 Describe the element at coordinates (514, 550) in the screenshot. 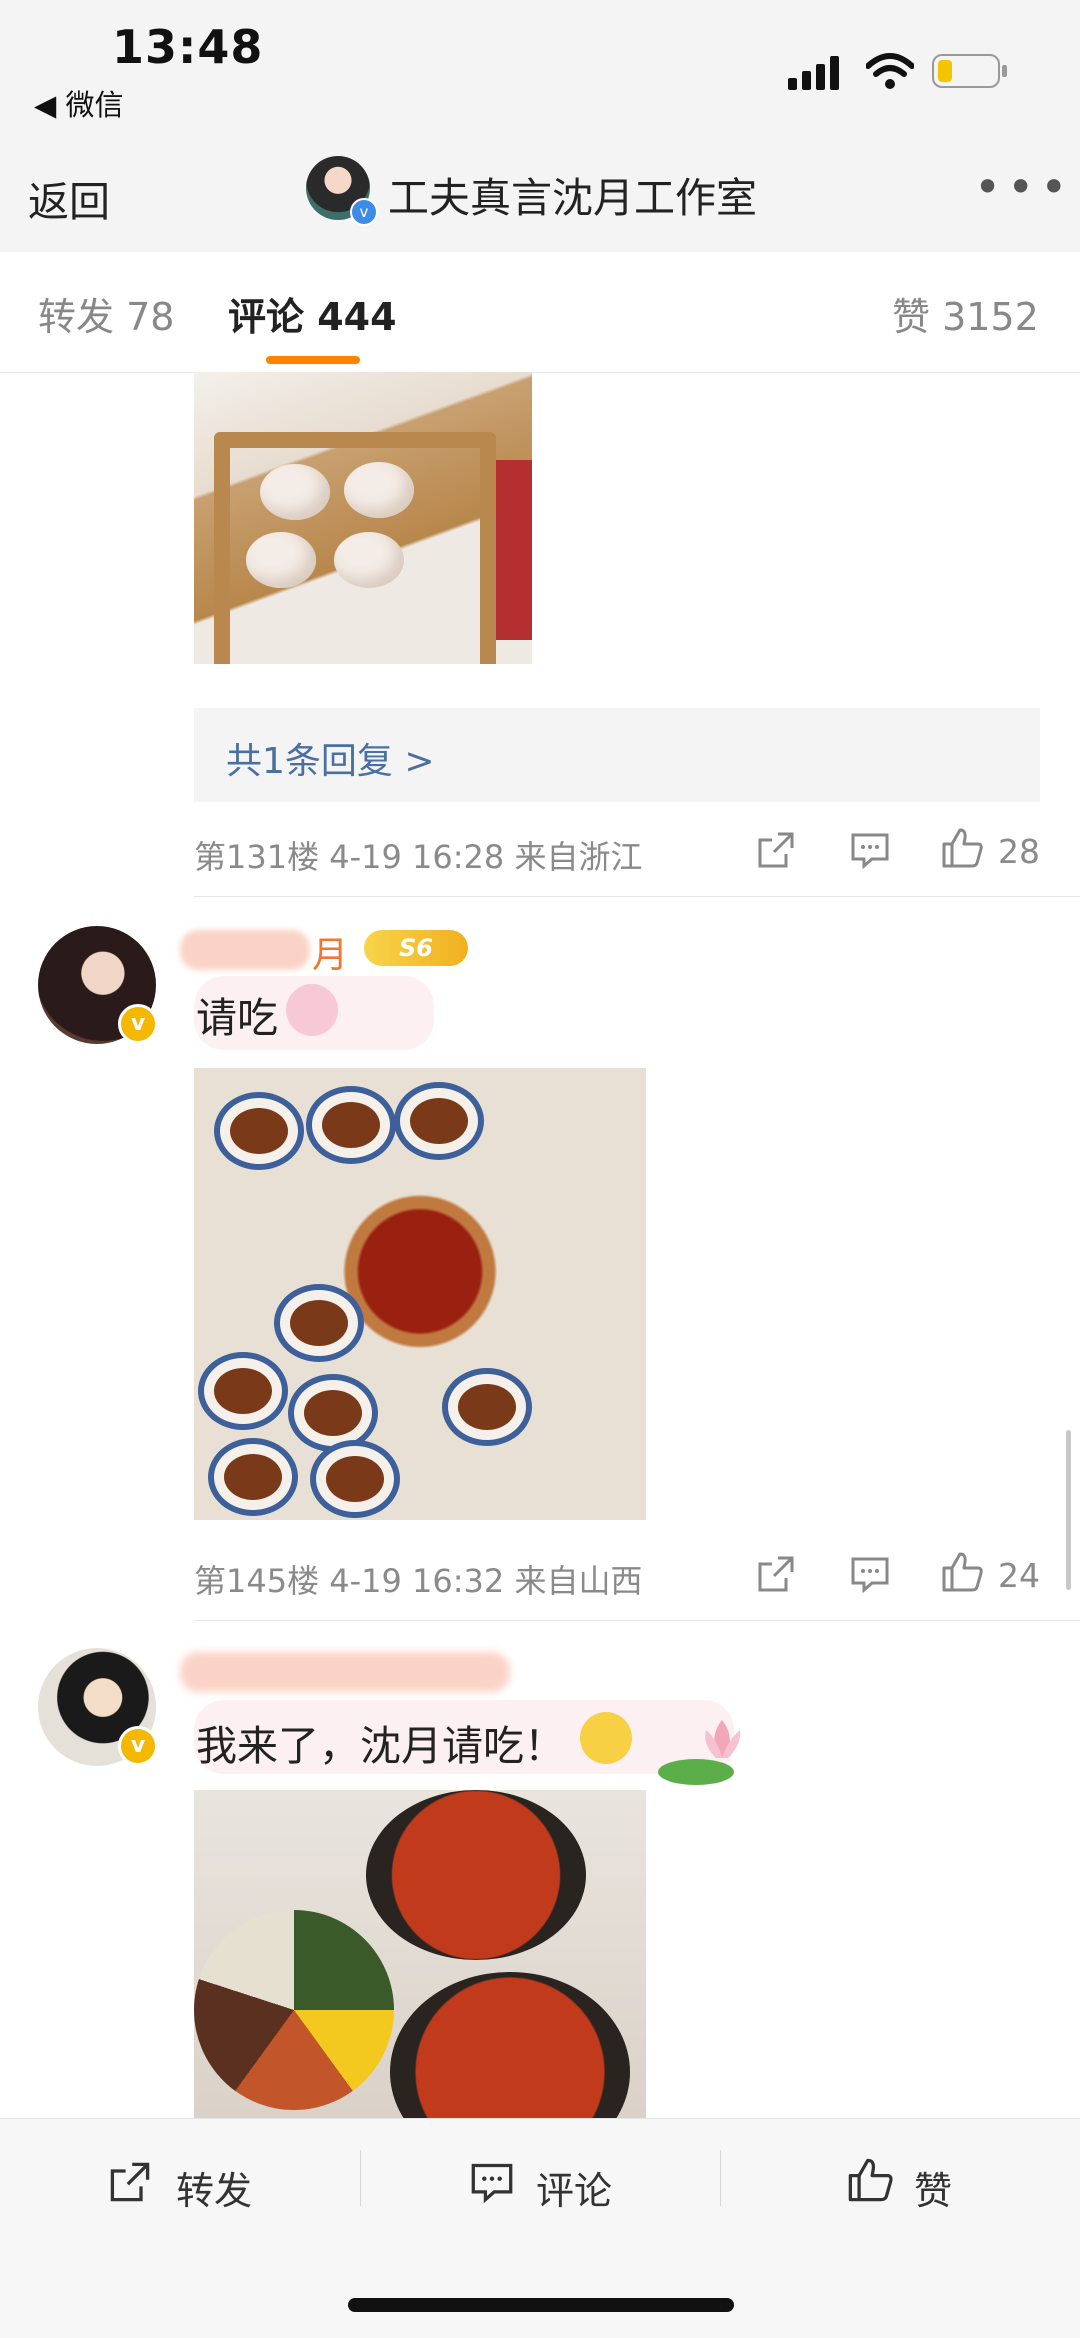

I see `plate` at that location.